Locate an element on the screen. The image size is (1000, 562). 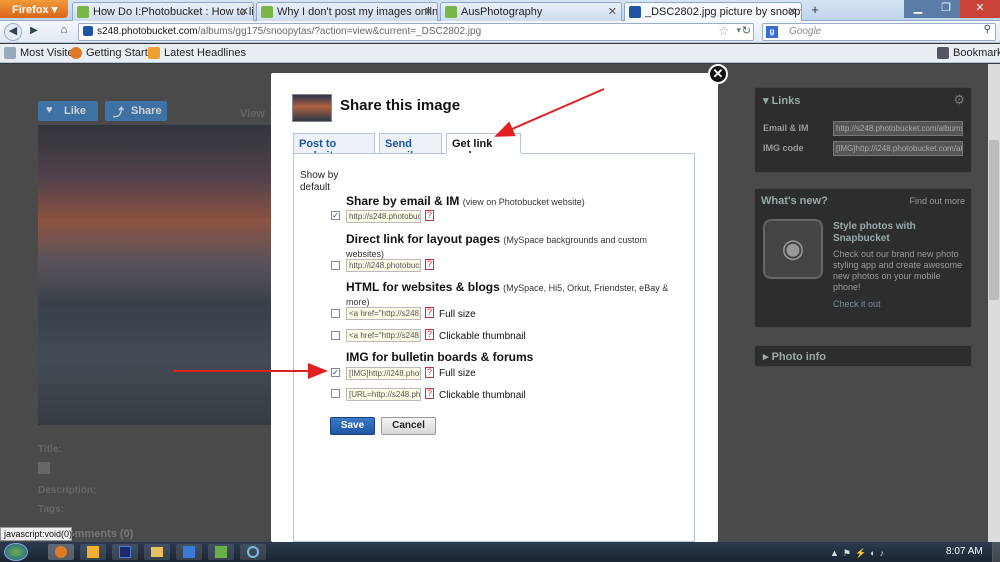
taskbar-explorer is located at coordinates (157, 552).